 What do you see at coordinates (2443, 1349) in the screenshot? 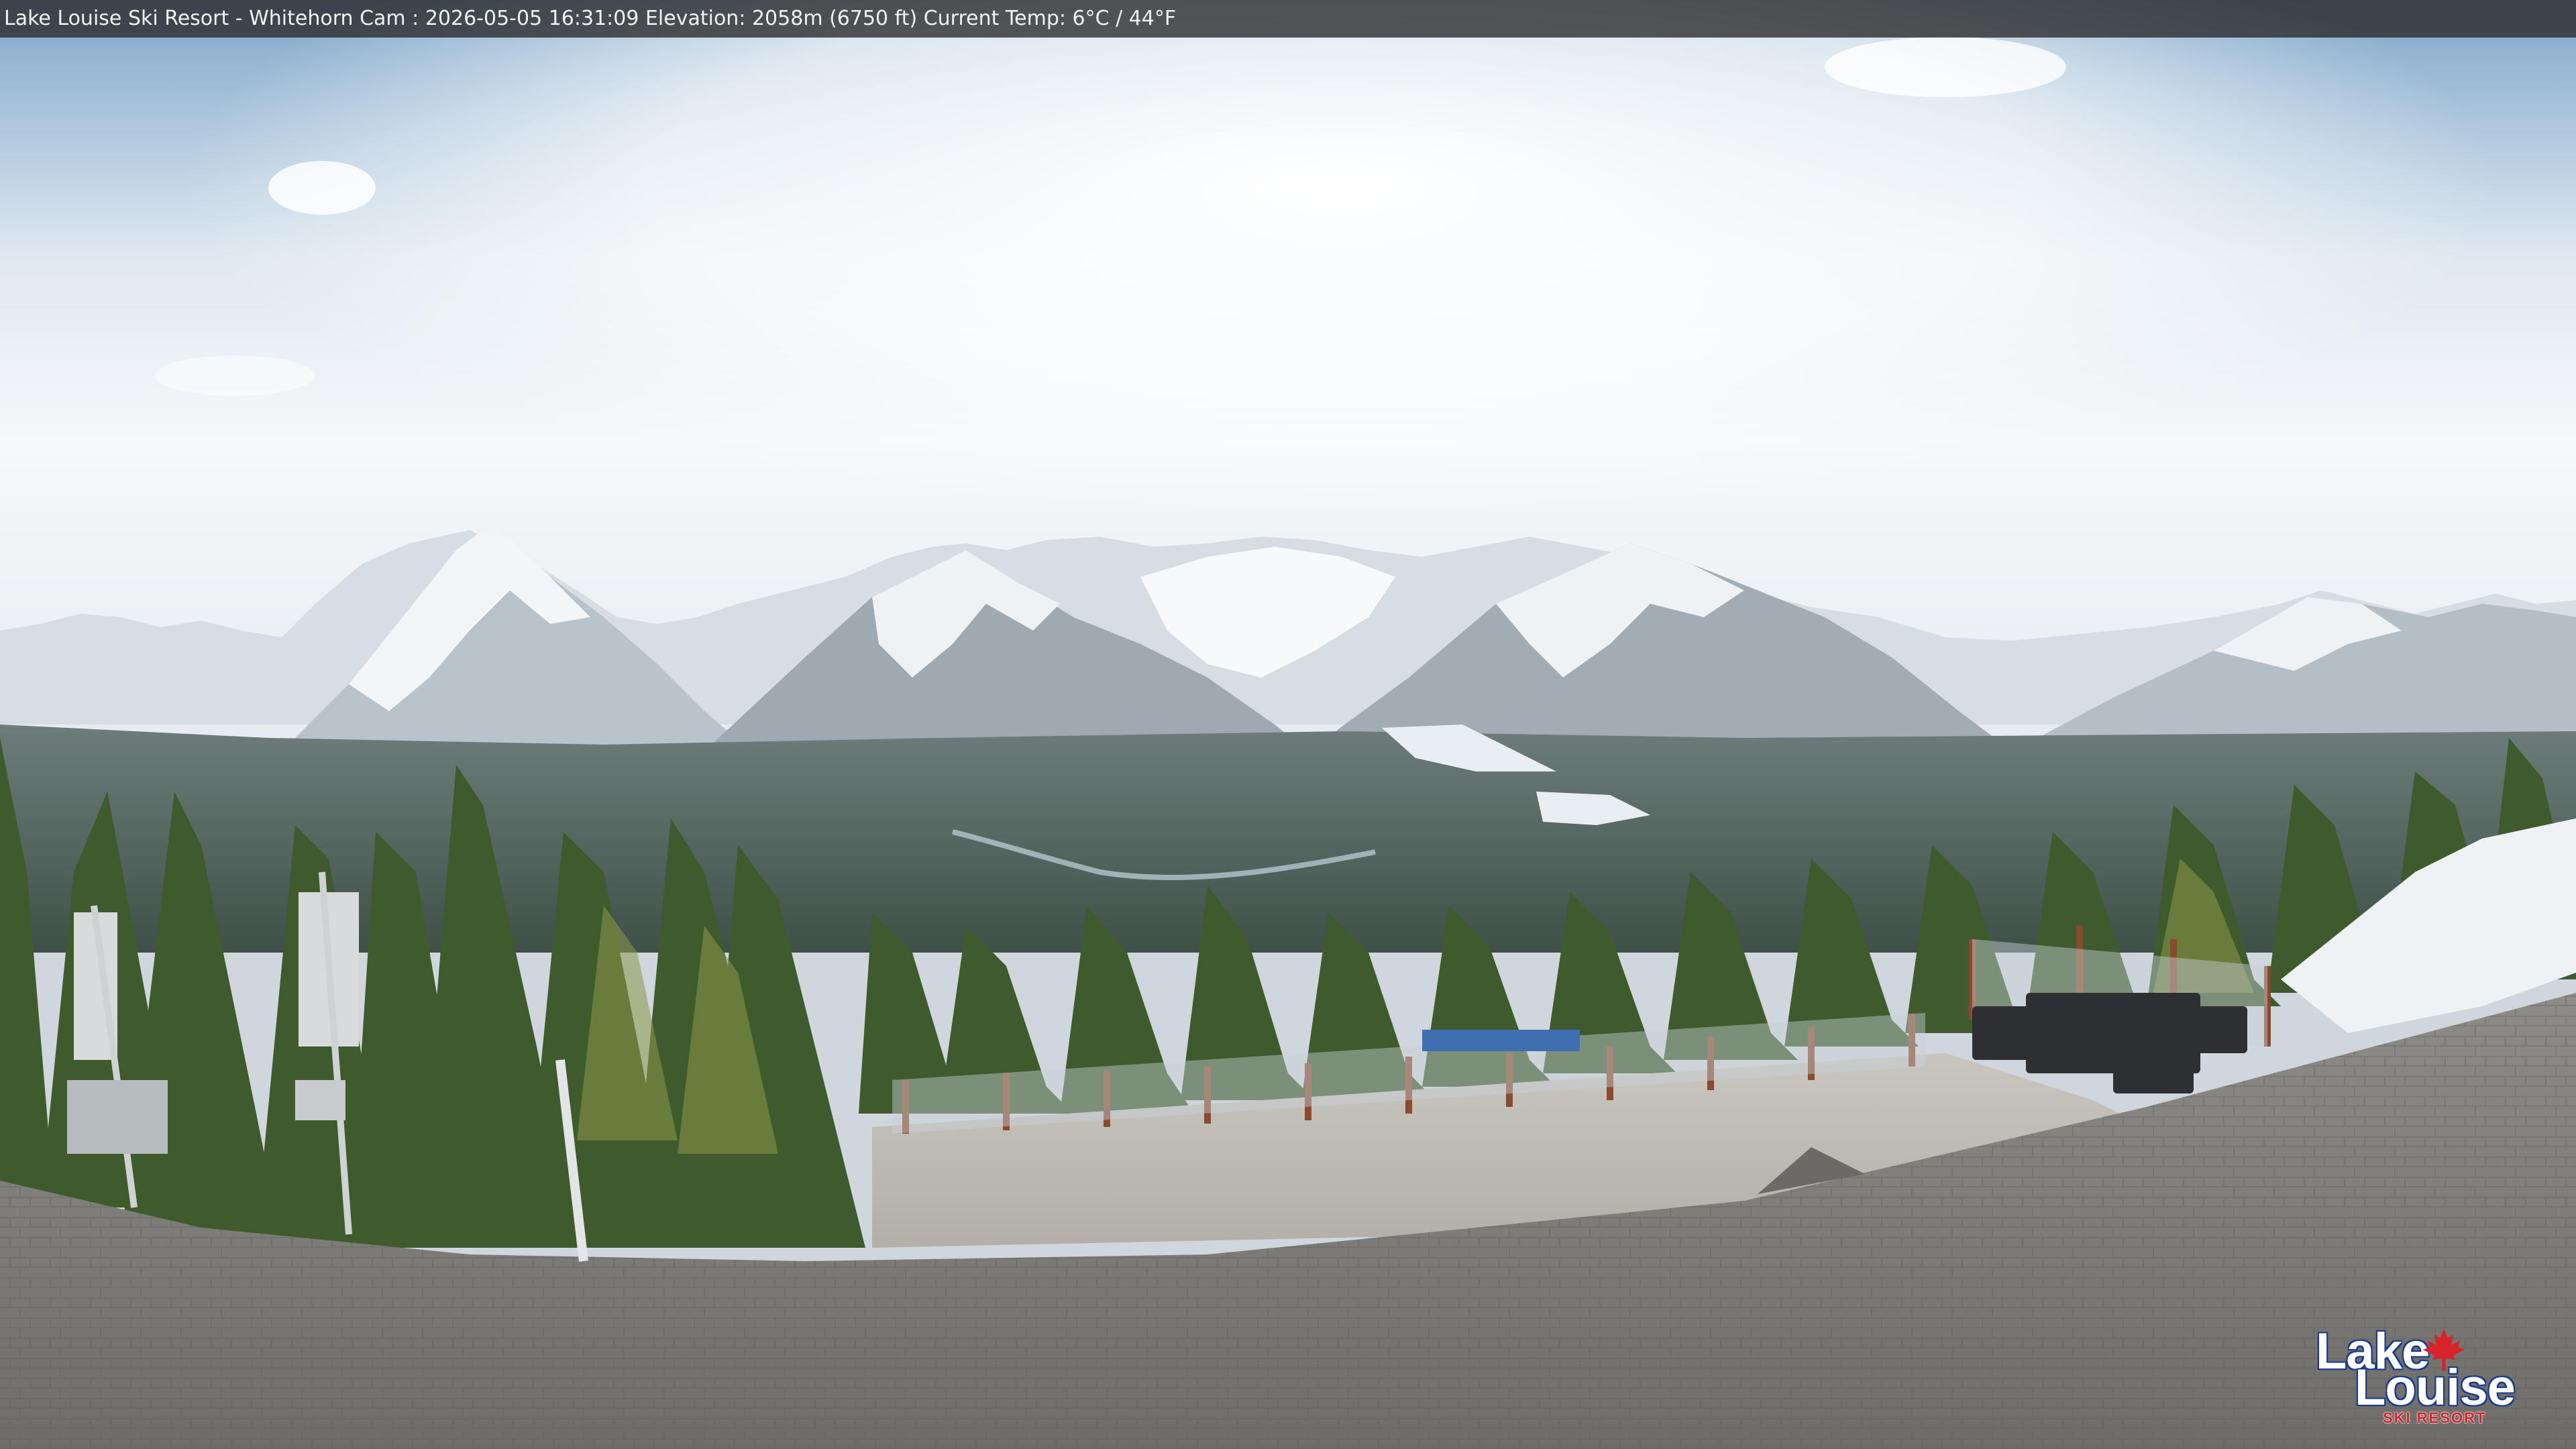
I see `maple-leaf-icon` at bounding box center [2443, 1349].